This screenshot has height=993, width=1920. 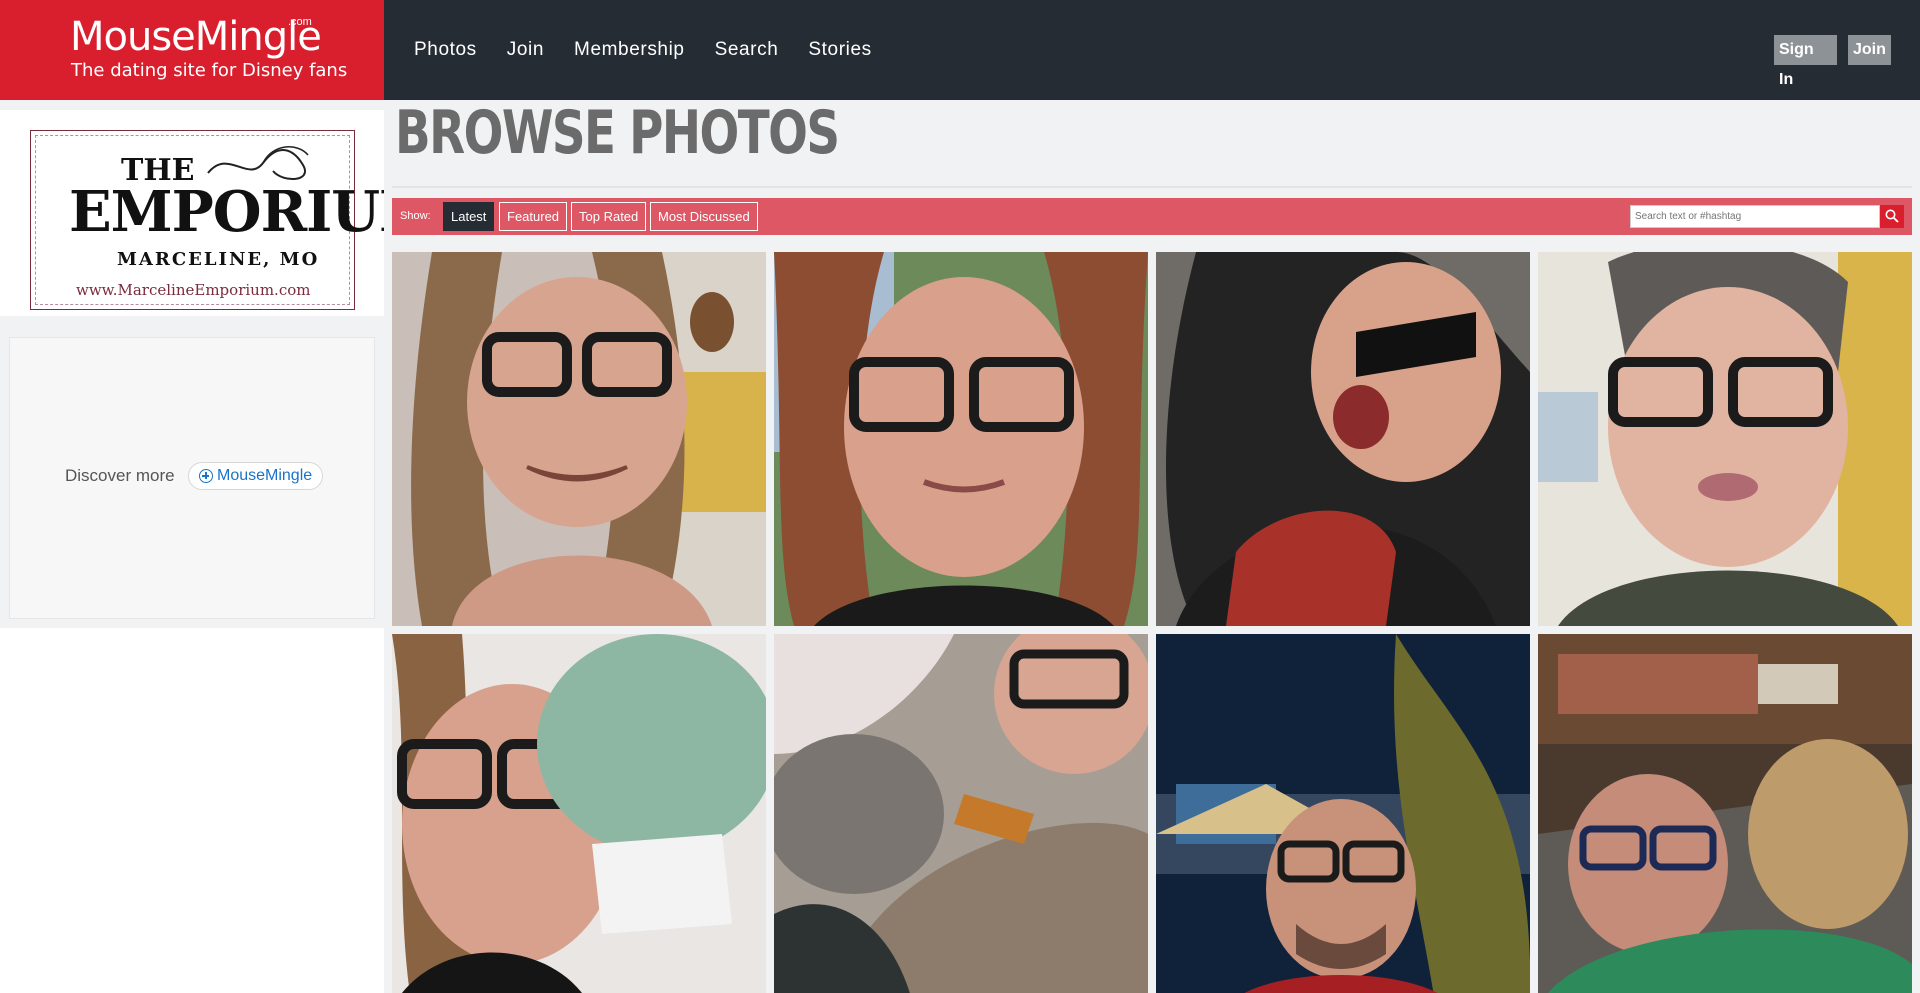 I want to click on filter-latest-button: Latest, so click(x=469, y=216).